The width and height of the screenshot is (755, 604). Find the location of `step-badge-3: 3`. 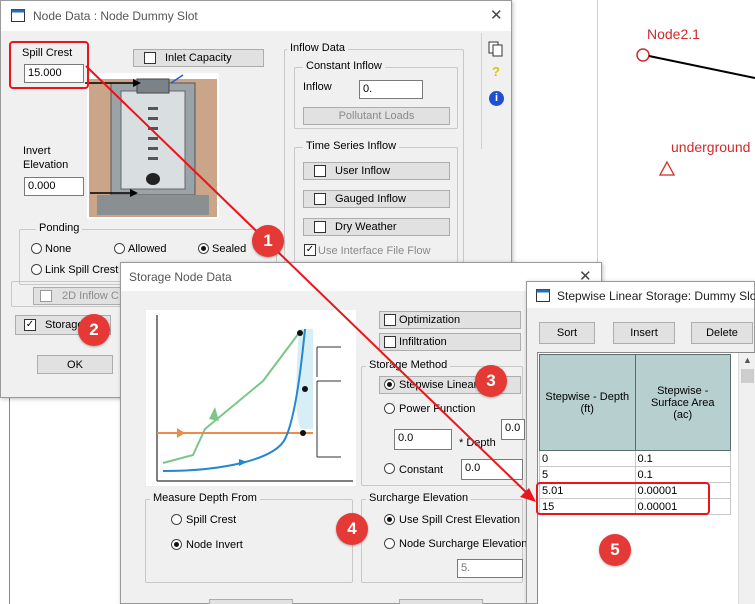

step-badge-3: 3 is located at coordinates (491, 381).